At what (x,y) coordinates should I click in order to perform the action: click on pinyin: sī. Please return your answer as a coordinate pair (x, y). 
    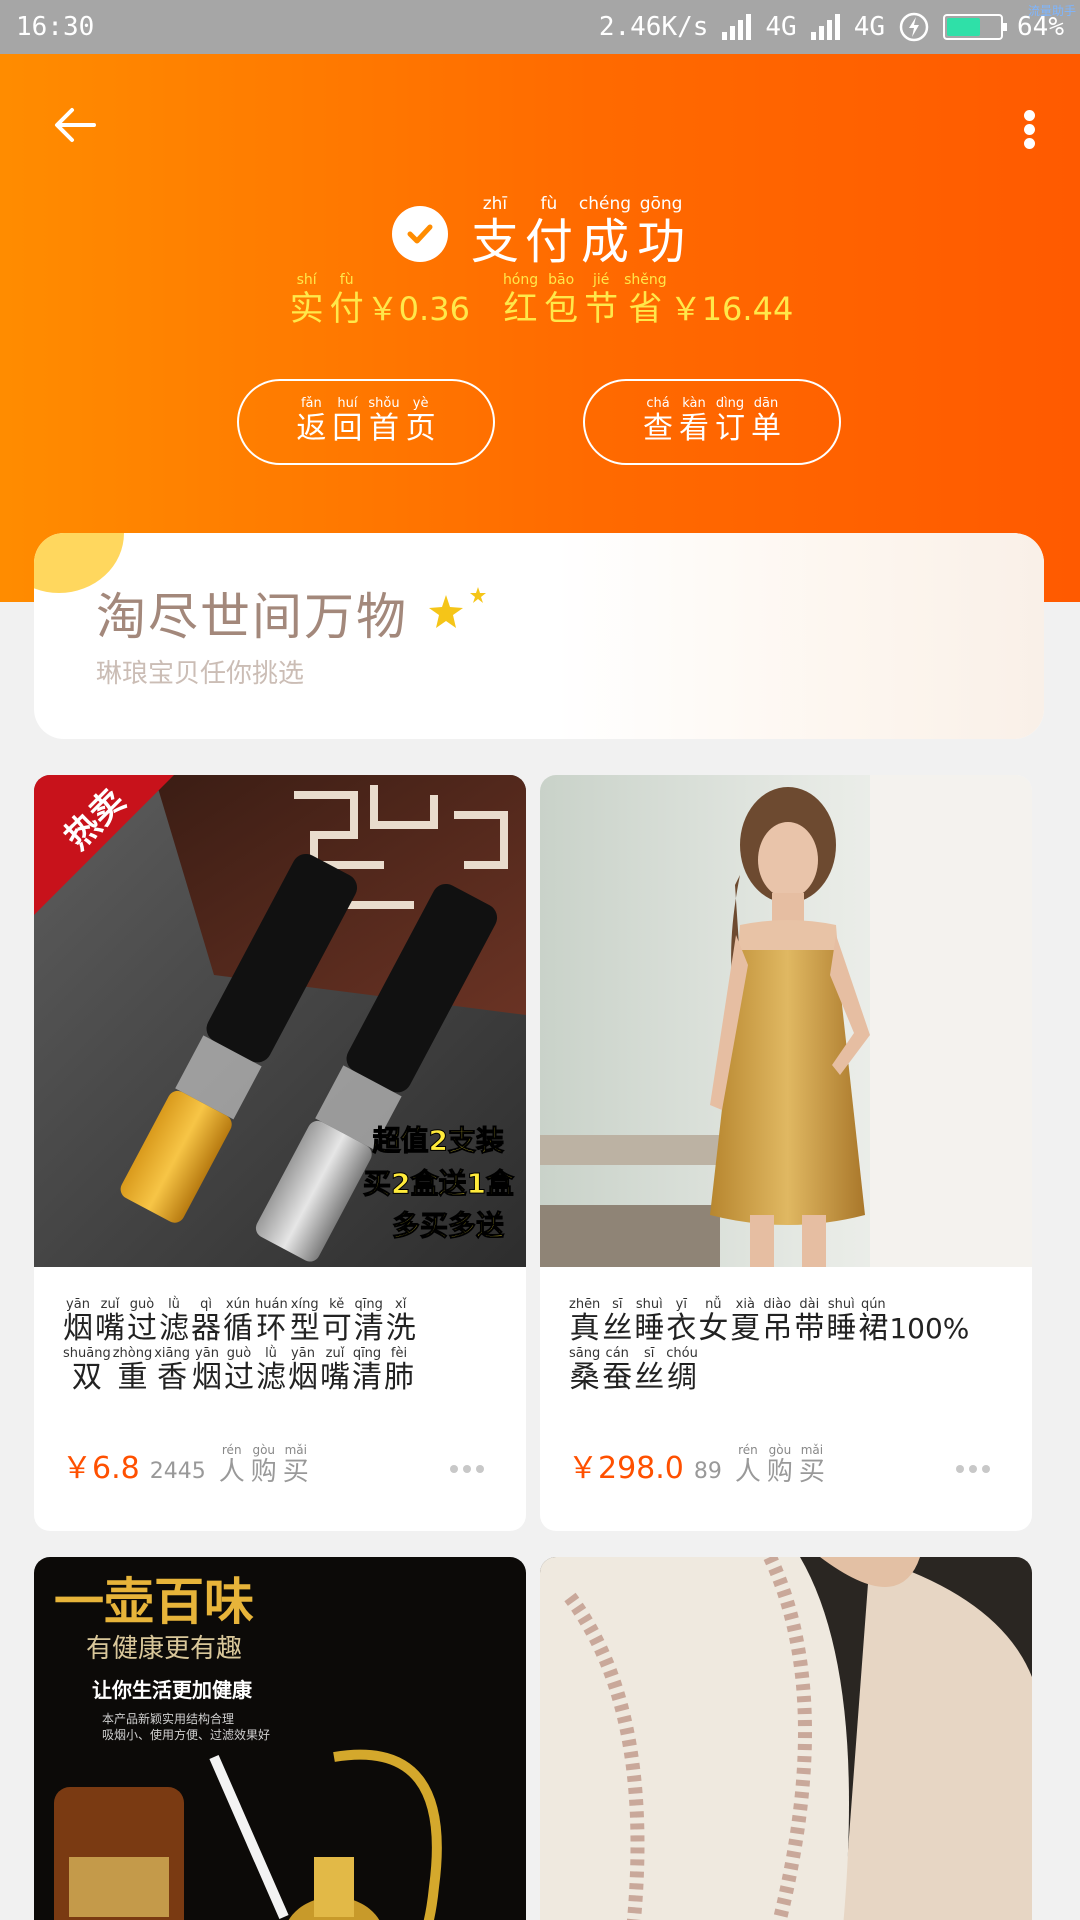
    Looking at the image, I should click on (649, 1353).